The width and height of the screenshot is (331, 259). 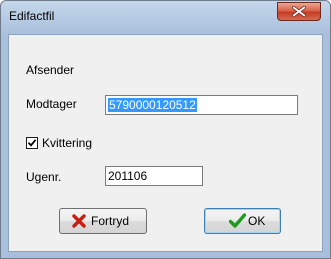 I want to click on week-label: Ugenr., so click(x=44, y=177).